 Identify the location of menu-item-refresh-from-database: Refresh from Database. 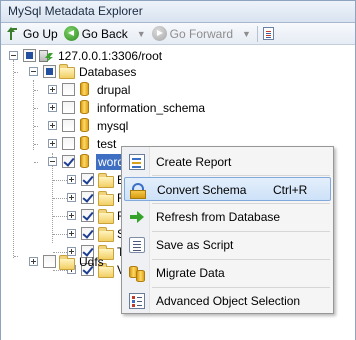
(227, 217).